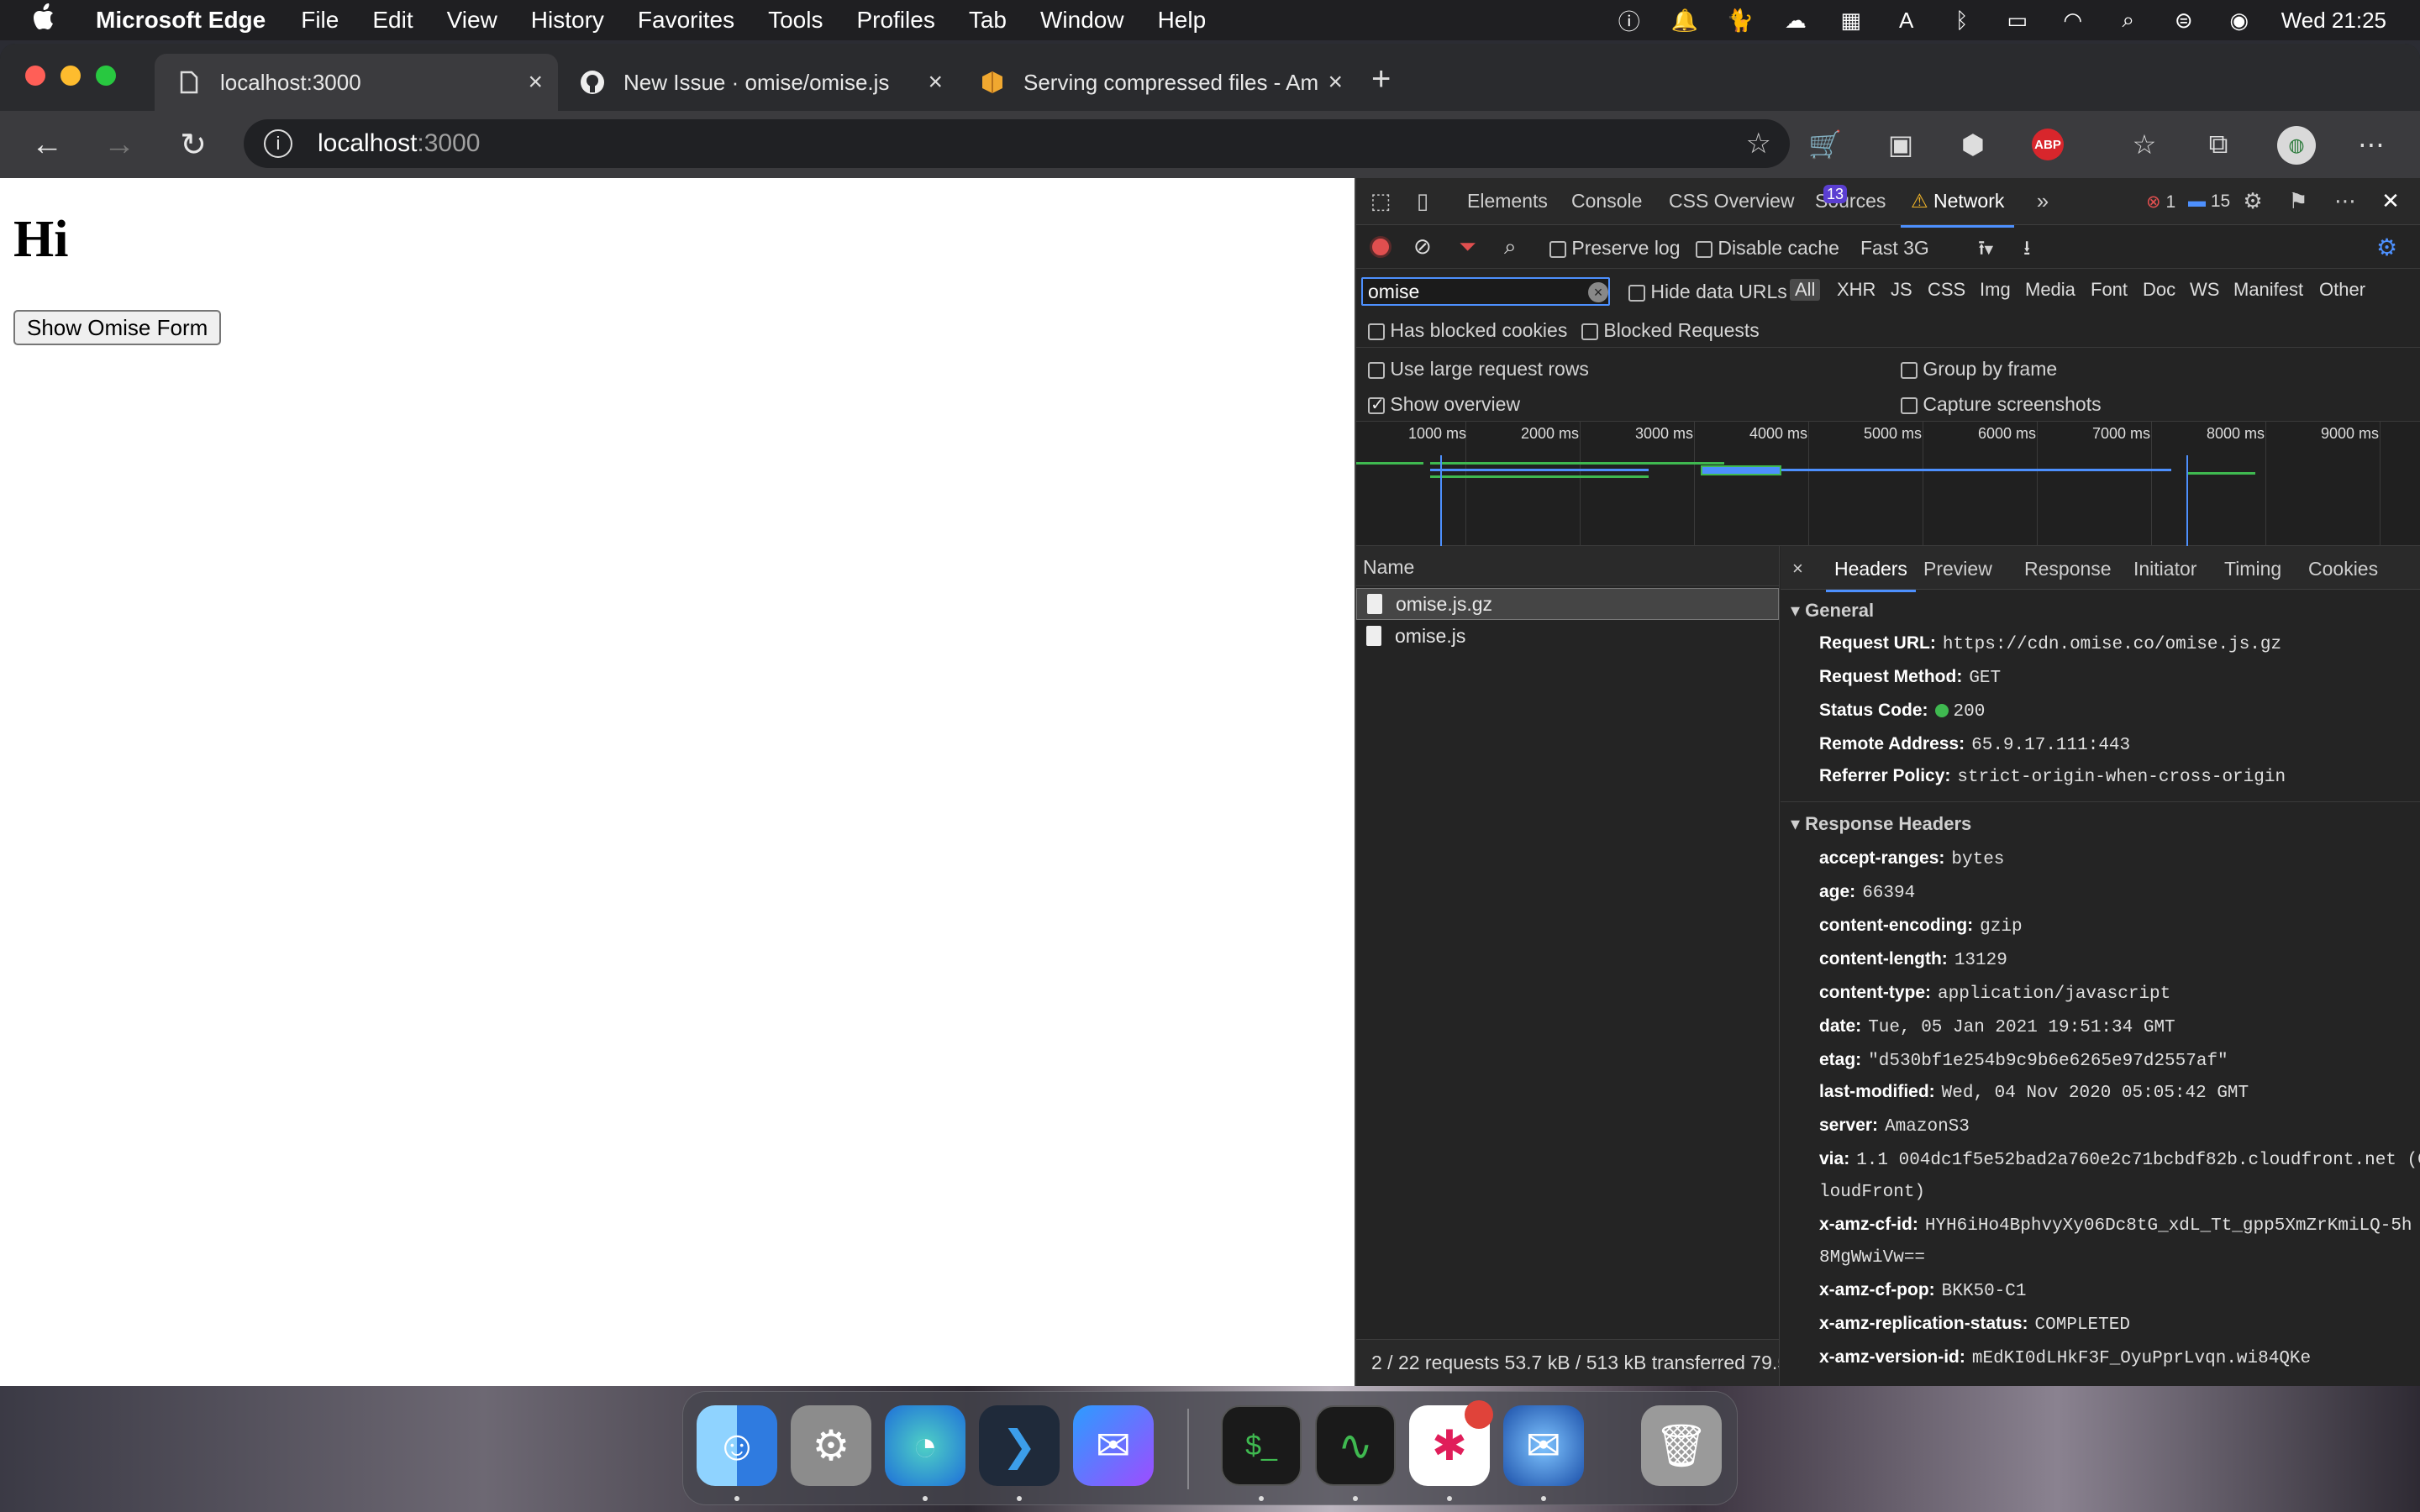 This screenshot has width=2420, height=1512. What do you see at coordinates (1510, 247) in the screenshot?
I see `search-icon: ⌕` at bounding box center [1510, 247].